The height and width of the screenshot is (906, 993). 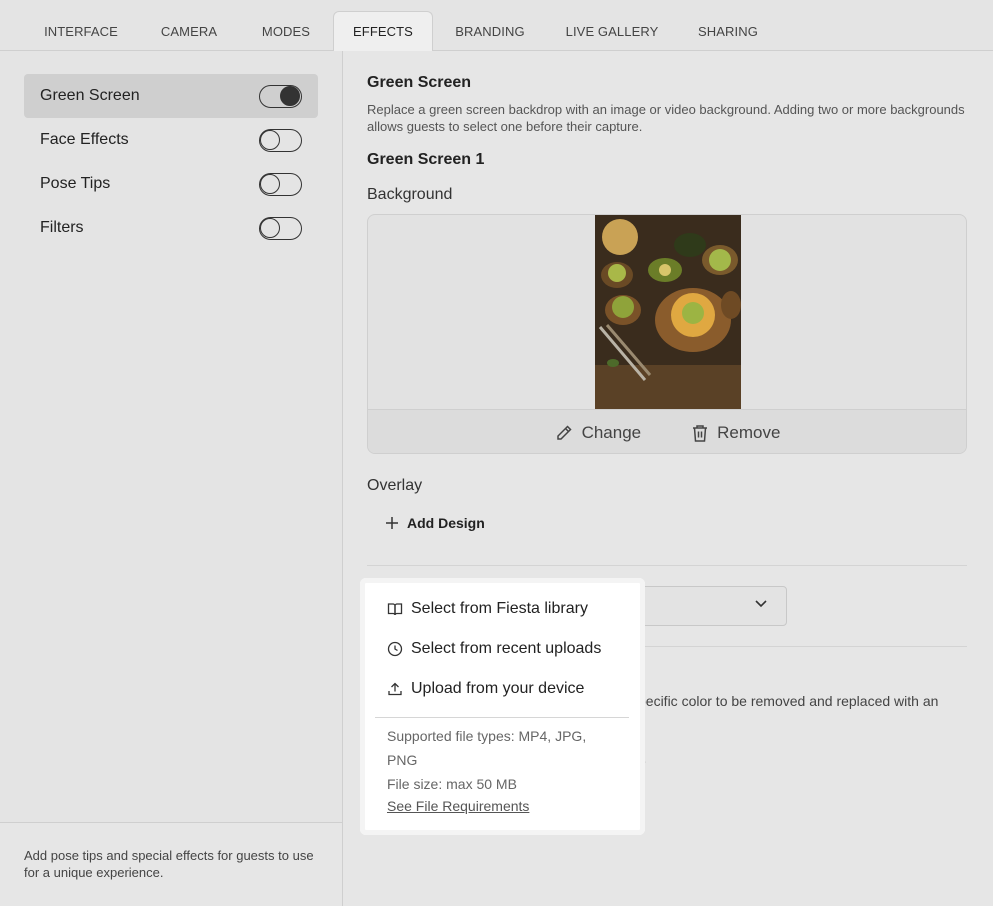 I want to click on file-requirements-link: See File Requirements, so click(x=458, y=806).